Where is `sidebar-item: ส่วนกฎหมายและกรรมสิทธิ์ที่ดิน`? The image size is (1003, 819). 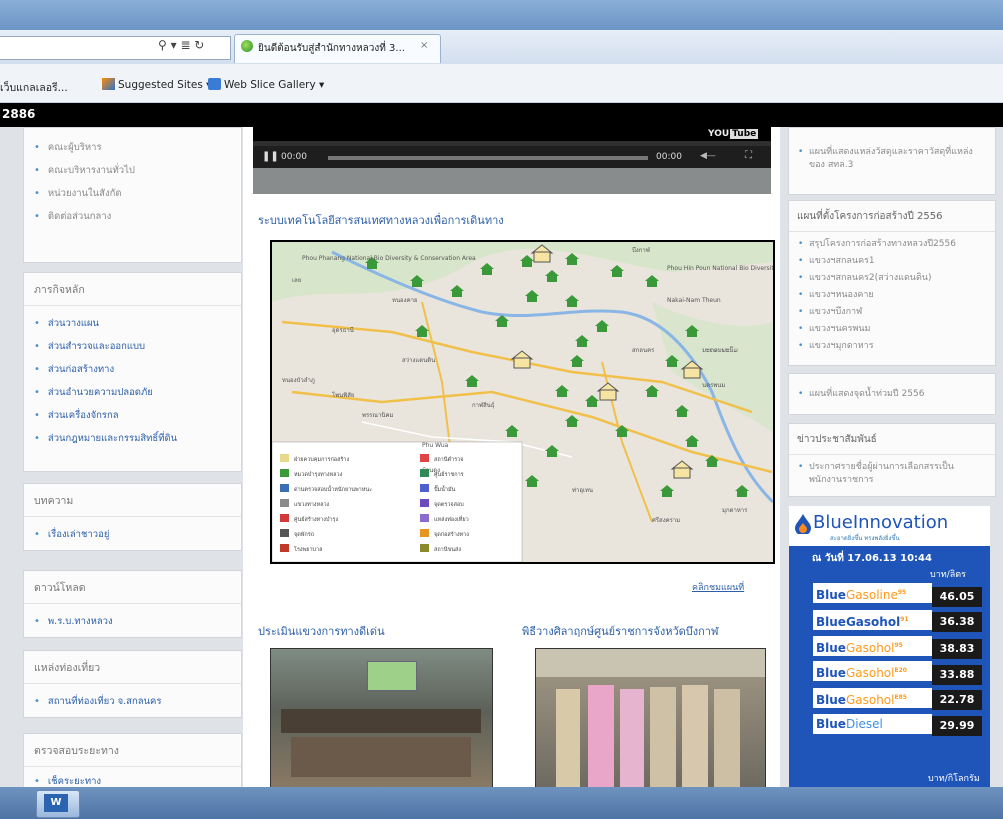 sidebar-item: ส่วนกฎหมายและกรรมสิทธิ์ที่ดิน is located at coordinates (132, 438).